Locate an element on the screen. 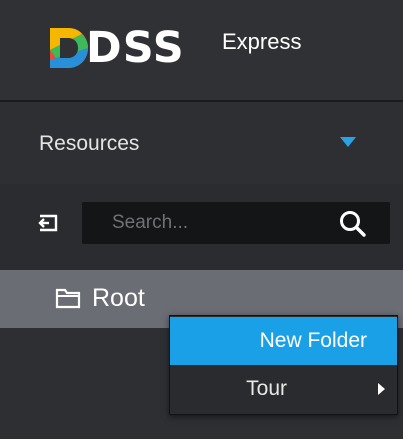 The image size is (403, 439). logo-subtitle: Express is located at coordinates (262, 41).